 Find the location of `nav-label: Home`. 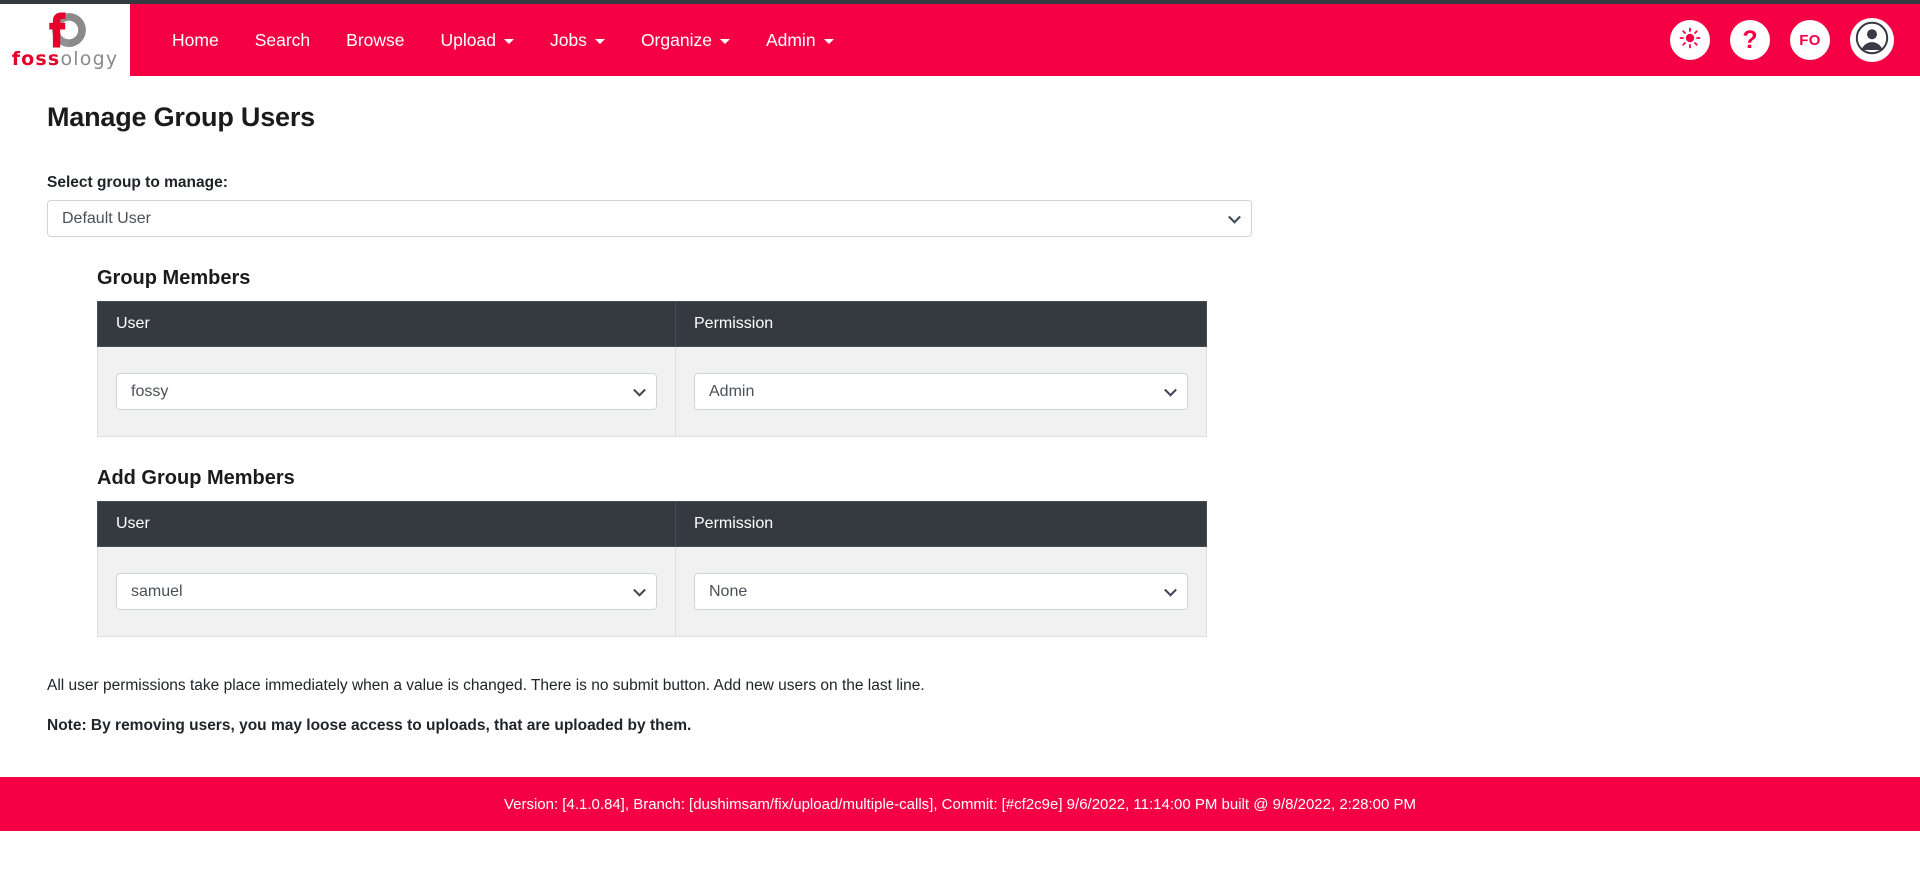

nav-label: Home is located at coordinates (195, 39).